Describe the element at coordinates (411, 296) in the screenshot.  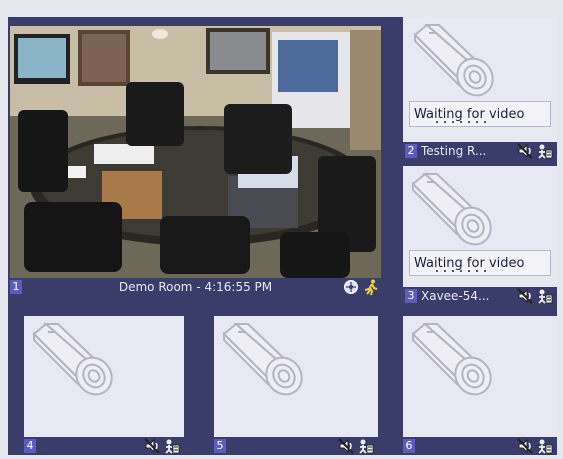
I see `camera-number: 3` at that location.